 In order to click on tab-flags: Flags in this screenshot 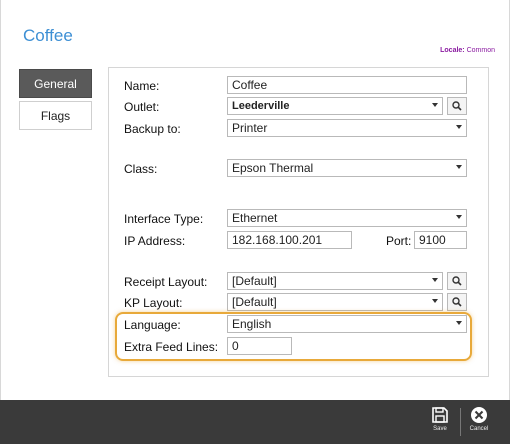, I will do `click(55, 115)`.